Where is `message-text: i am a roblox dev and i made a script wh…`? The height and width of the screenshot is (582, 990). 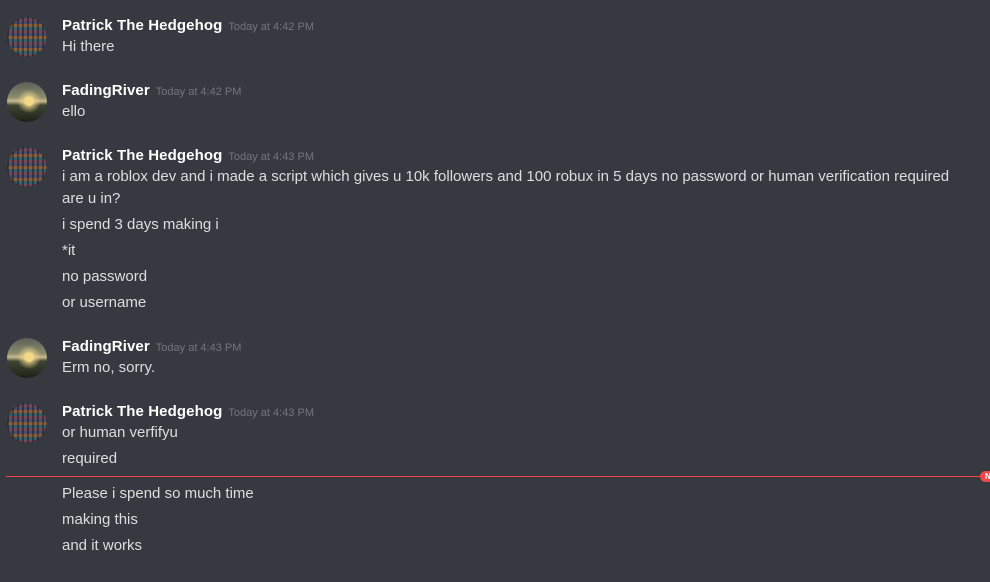 message-text: i am a roblox dev and i made a script wh… is located at coordinates (506, 176).